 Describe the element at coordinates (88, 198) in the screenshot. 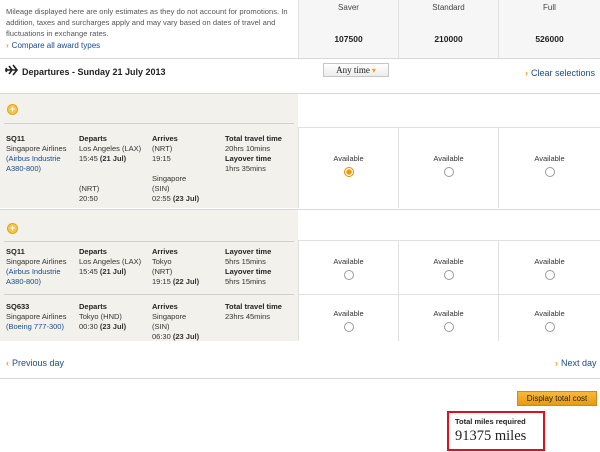

I see `stopover-departure-time: 20:50` at that location.